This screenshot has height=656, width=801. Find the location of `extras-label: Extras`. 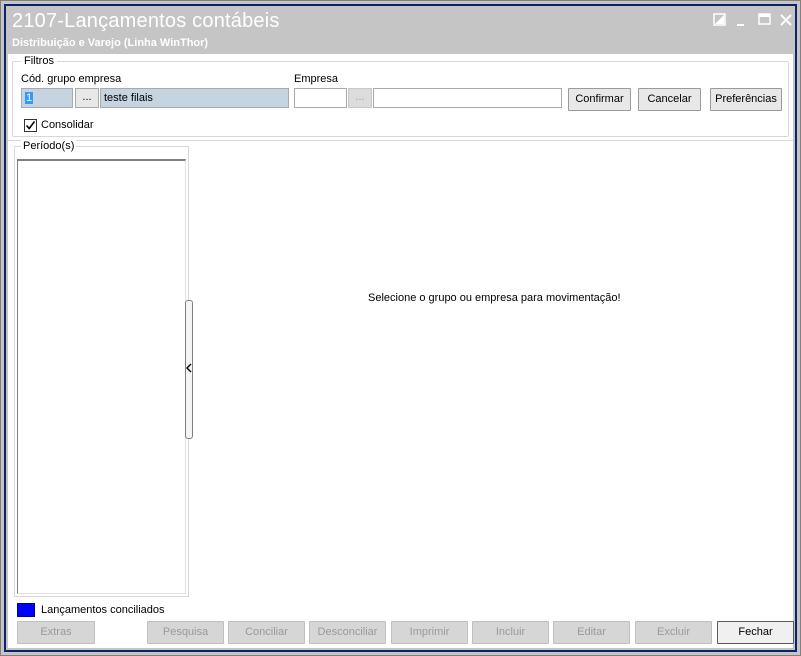

extras-label: Extras is located at coordinates (56, 632).